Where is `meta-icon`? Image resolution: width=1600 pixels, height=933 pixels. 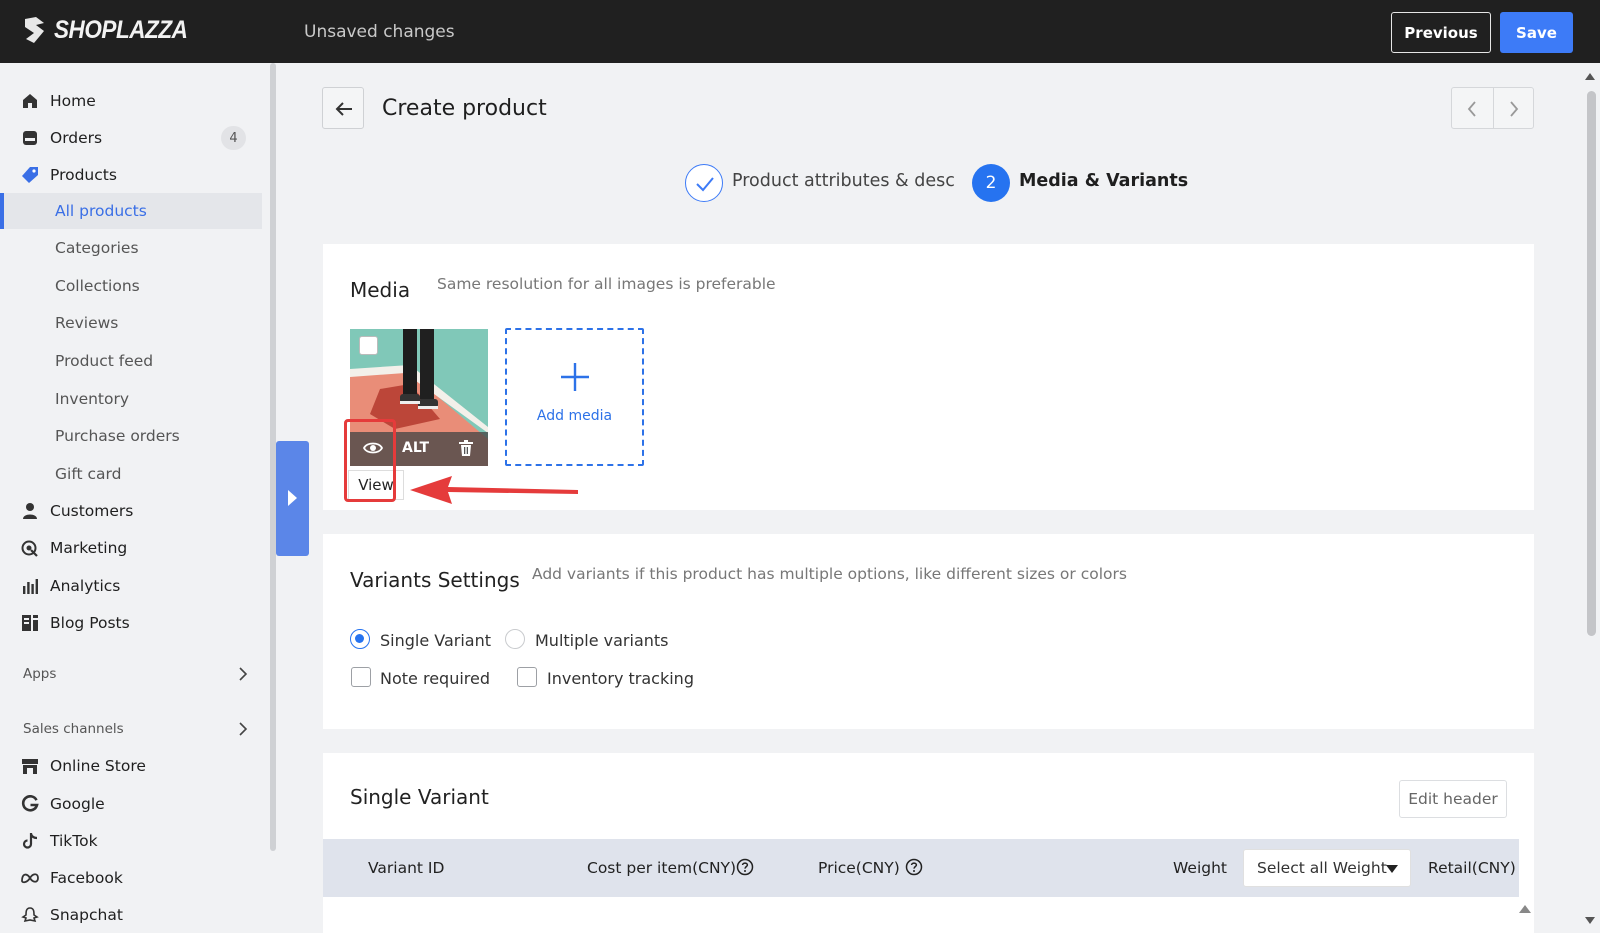
meta-icon is located at coordinates (30, 878).